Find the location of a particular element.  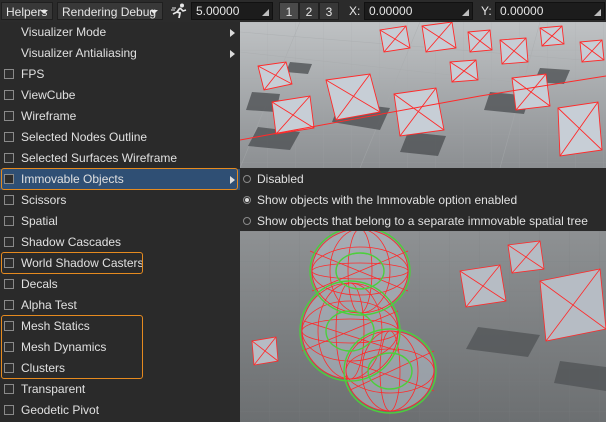

menu-item-label: Alpha Test is located at coordinates (49, 305).